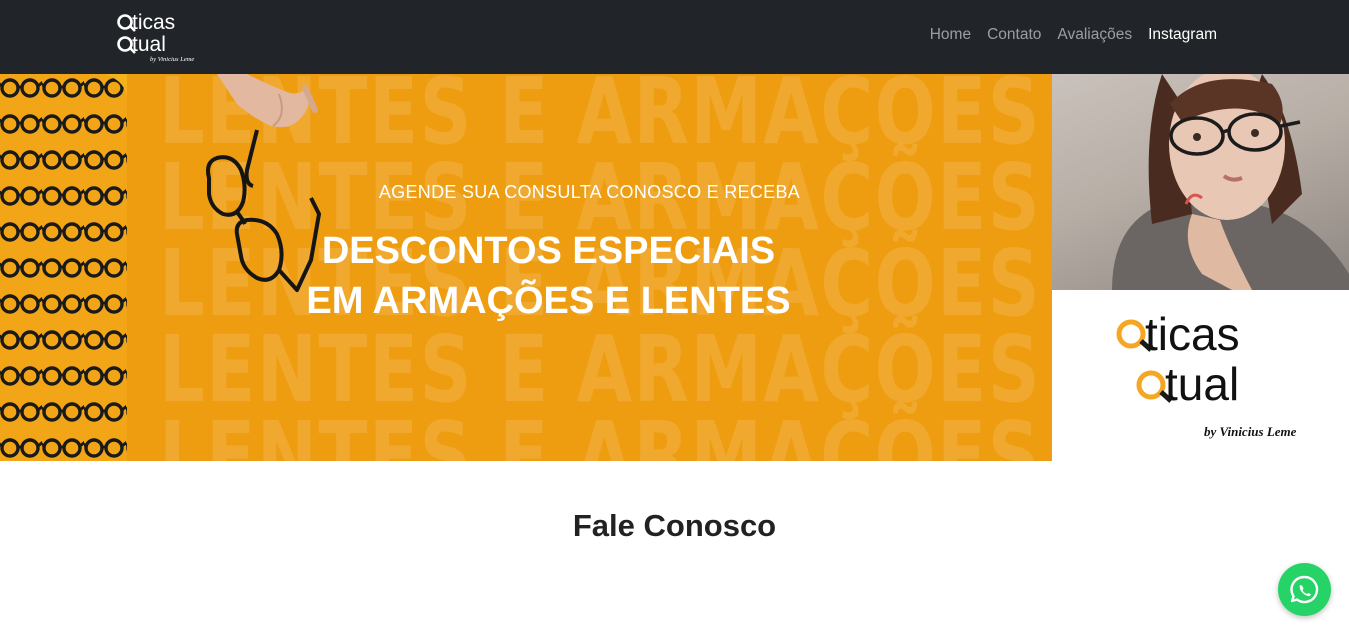  I want to click on model-photo, so click(1200, 182).